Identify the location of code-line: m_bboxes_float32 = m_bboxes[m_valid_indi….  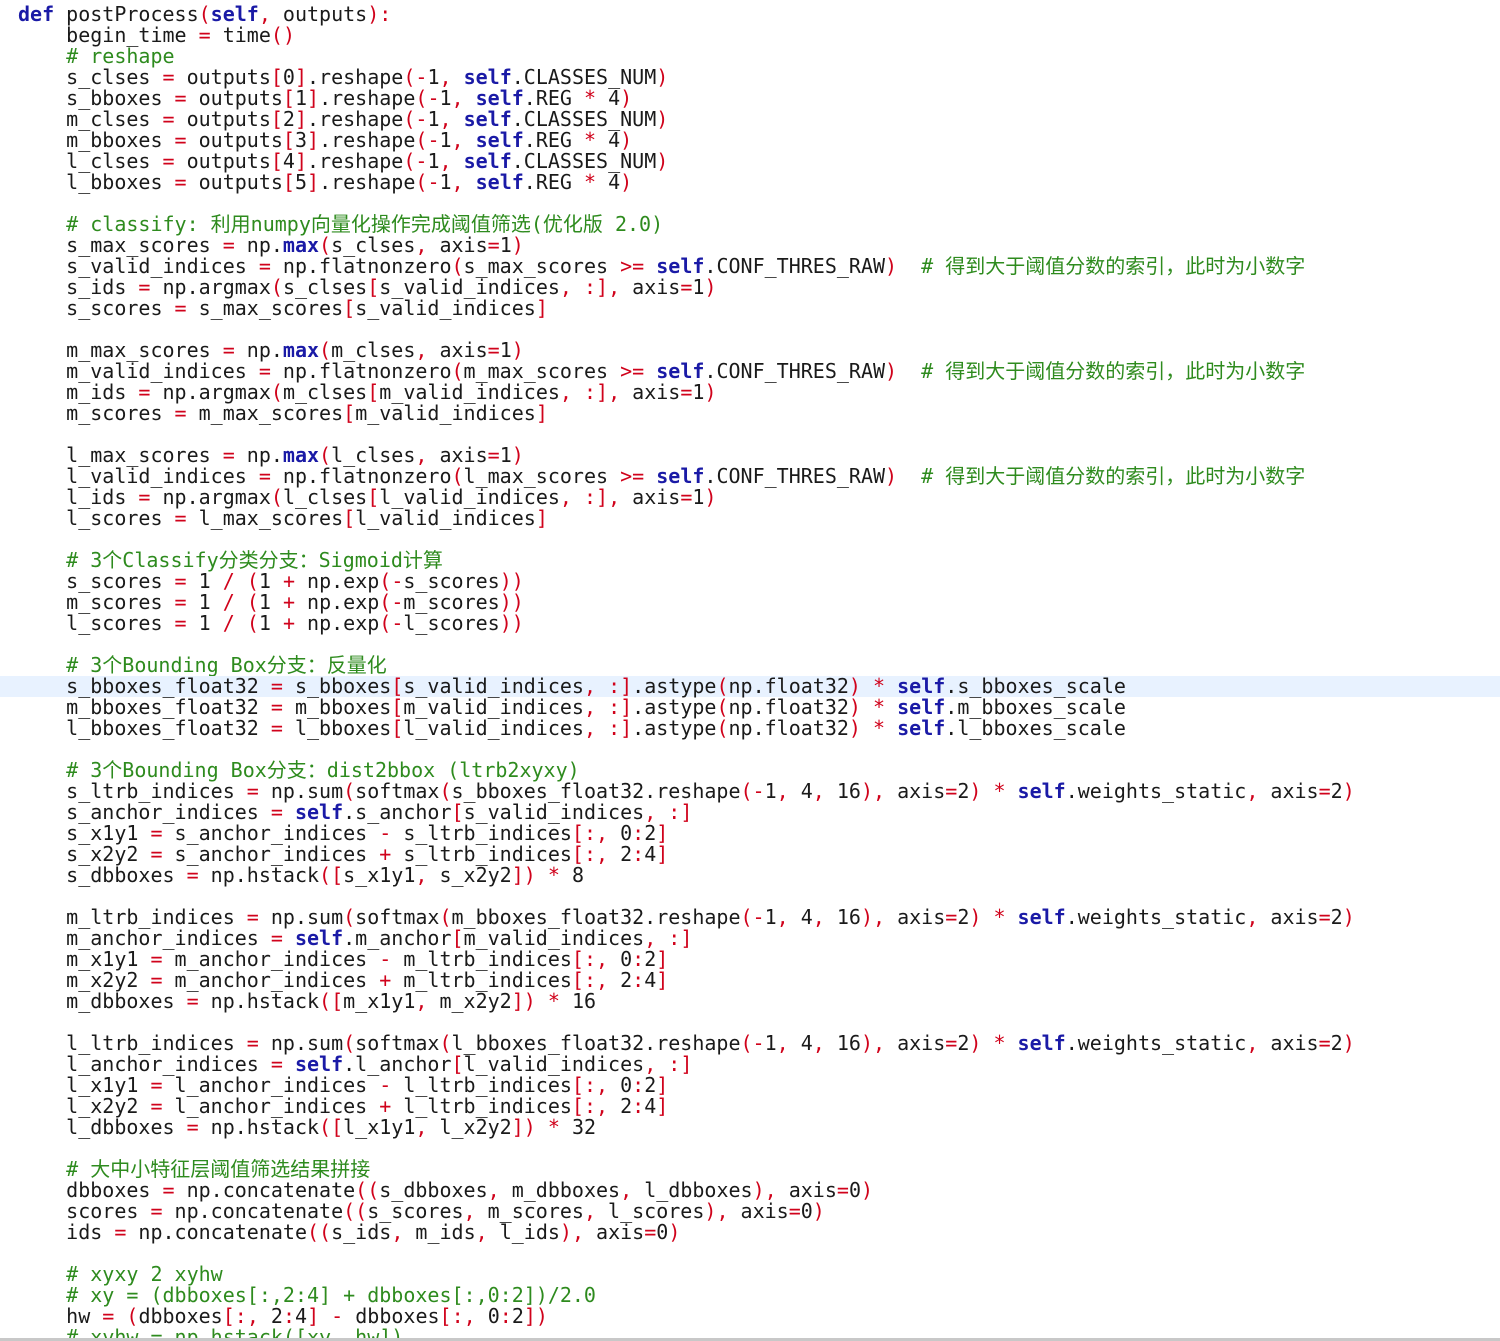
(750, 707).